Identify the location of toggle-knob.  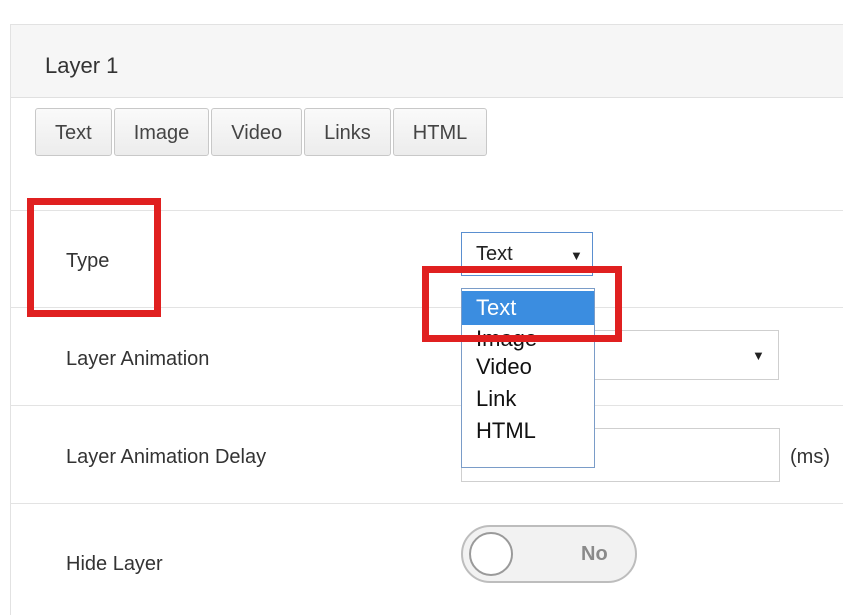
(491, 554).